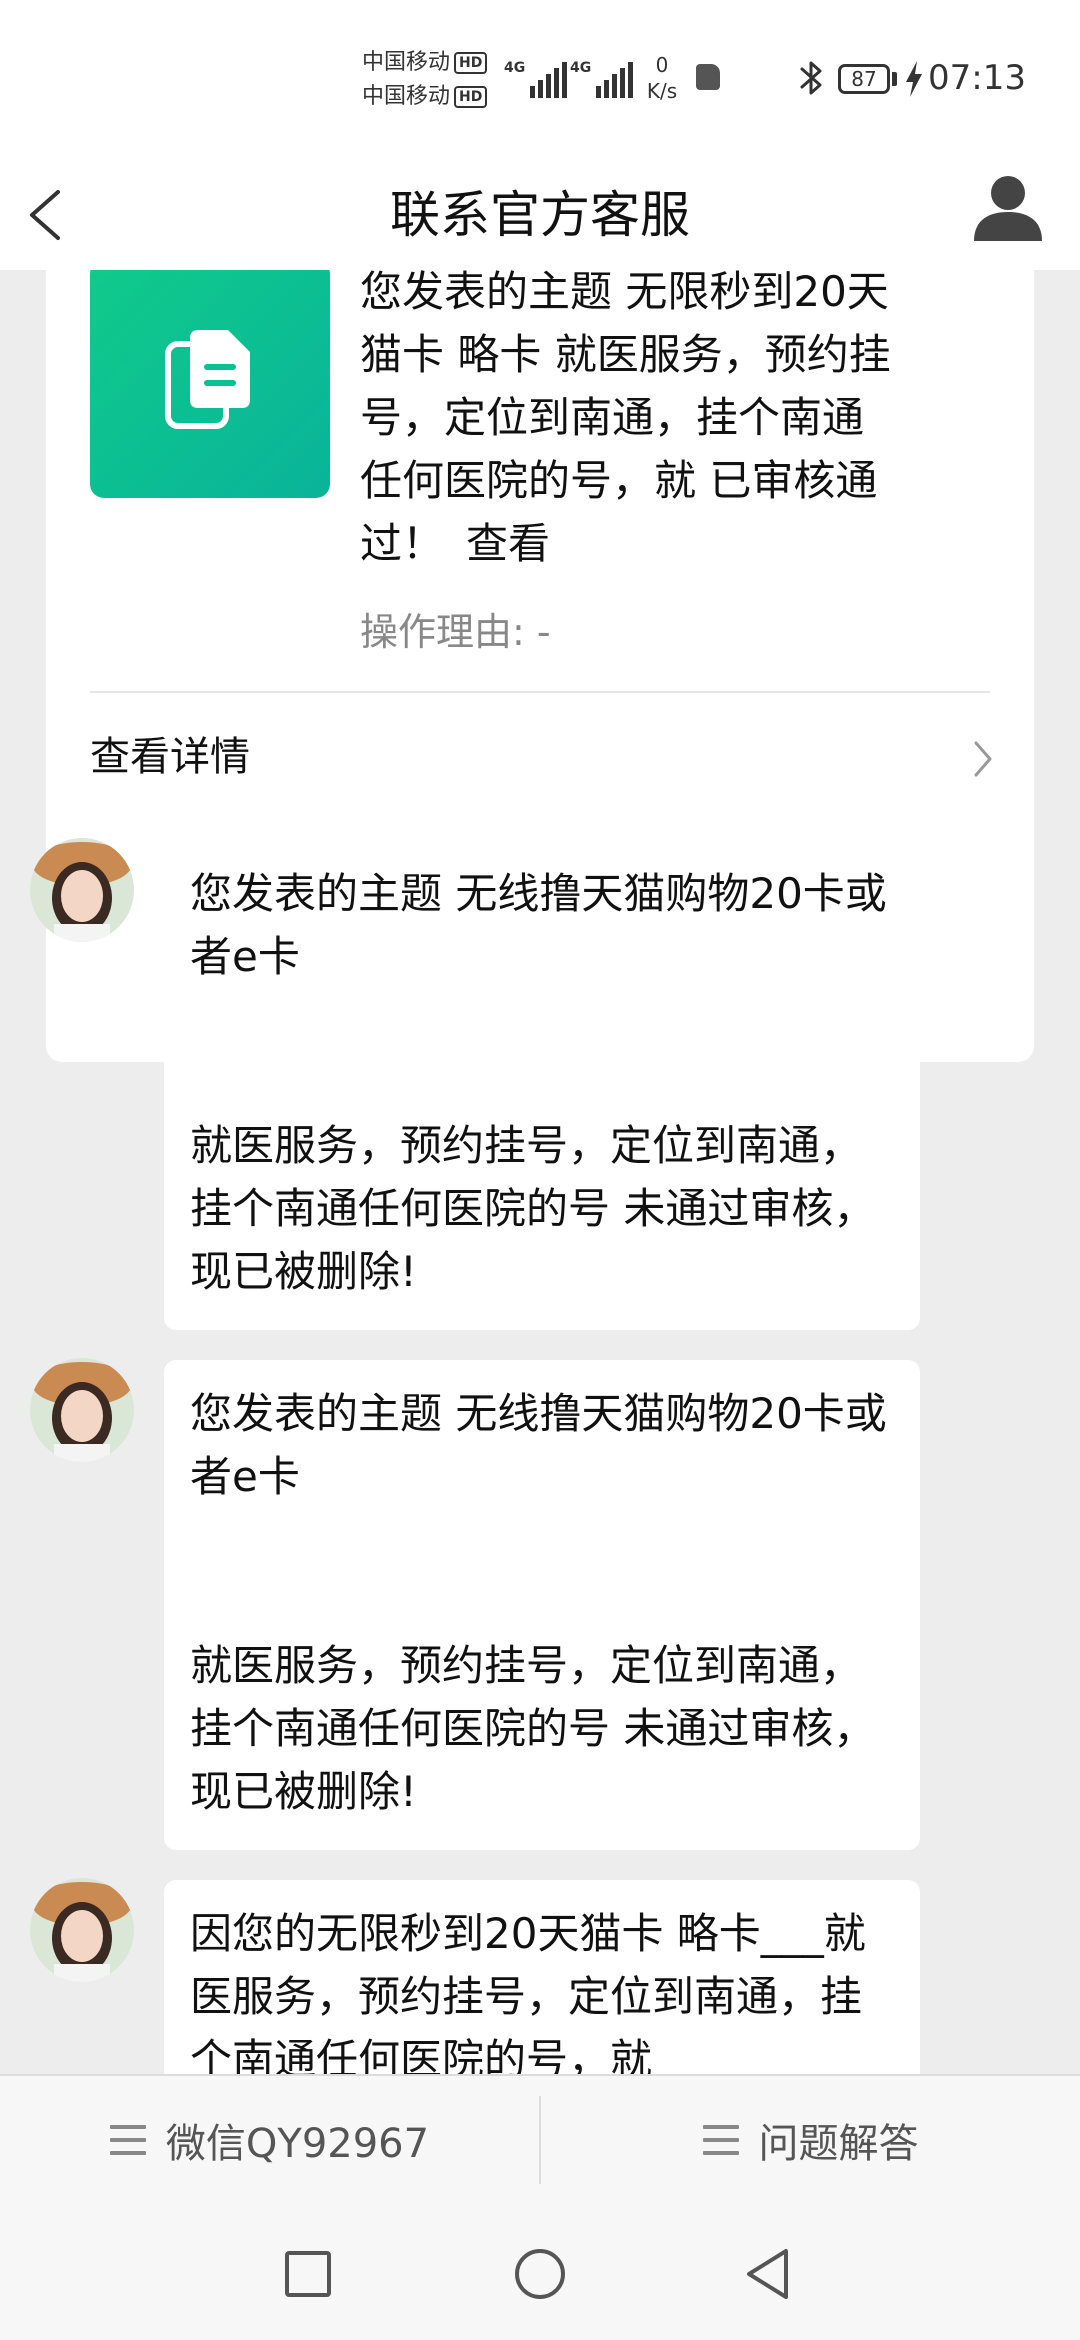  What do you see at coordinates (515, 68) in the screenshot?
I see `network-type-1: 4G` at bounding box center [515, 68].